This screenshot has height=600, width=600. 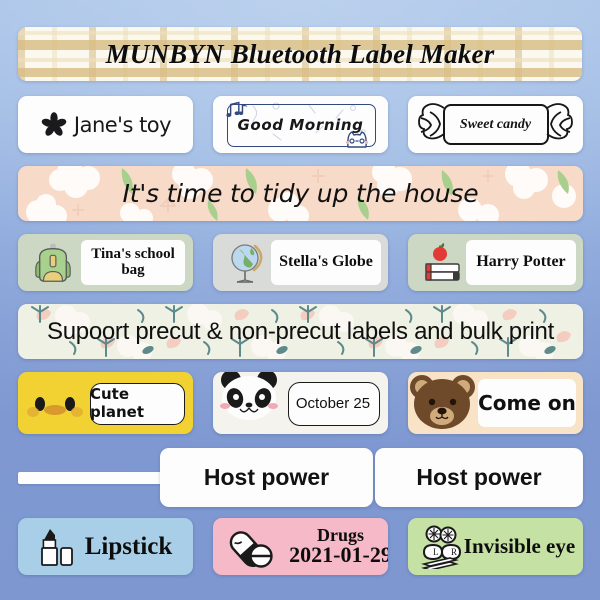 I want to click on books-apple-icon, so click(x=442, y=262).